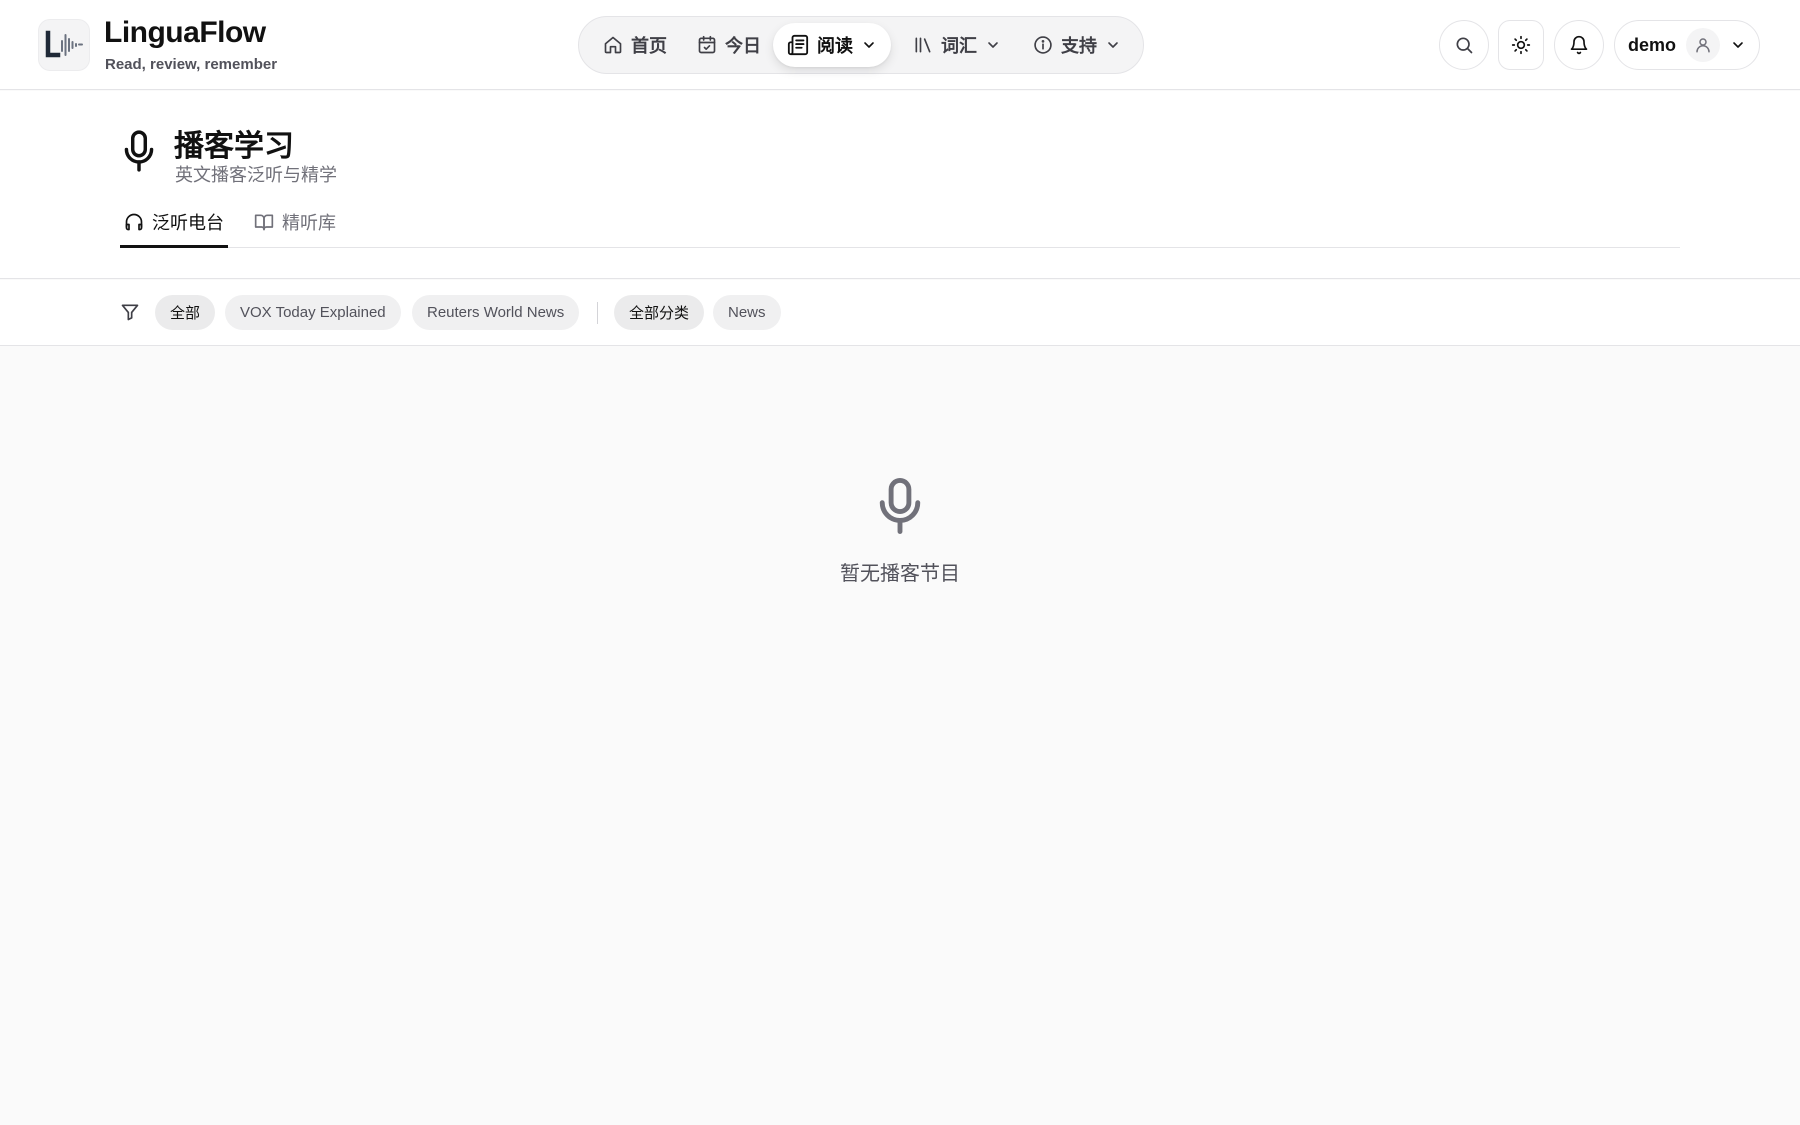 The image size is (1800, 1125). Describe the element at coordinates (188, 223) in the screenshot. I see `tab-label: 泛听电台` at that location.